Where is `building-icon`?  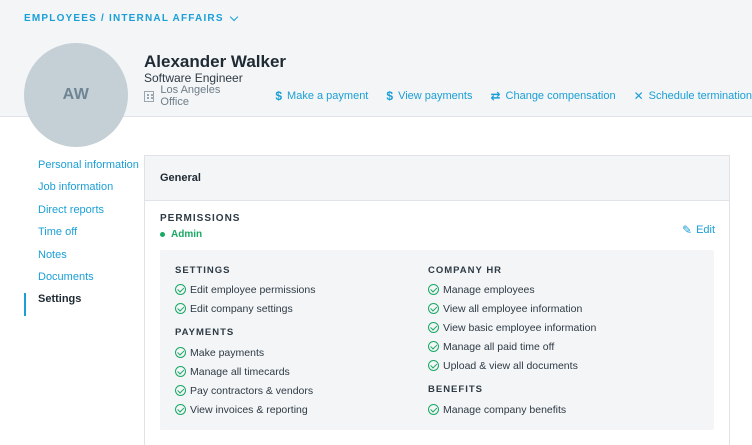 building-icon is located at coordinates (149, 96).